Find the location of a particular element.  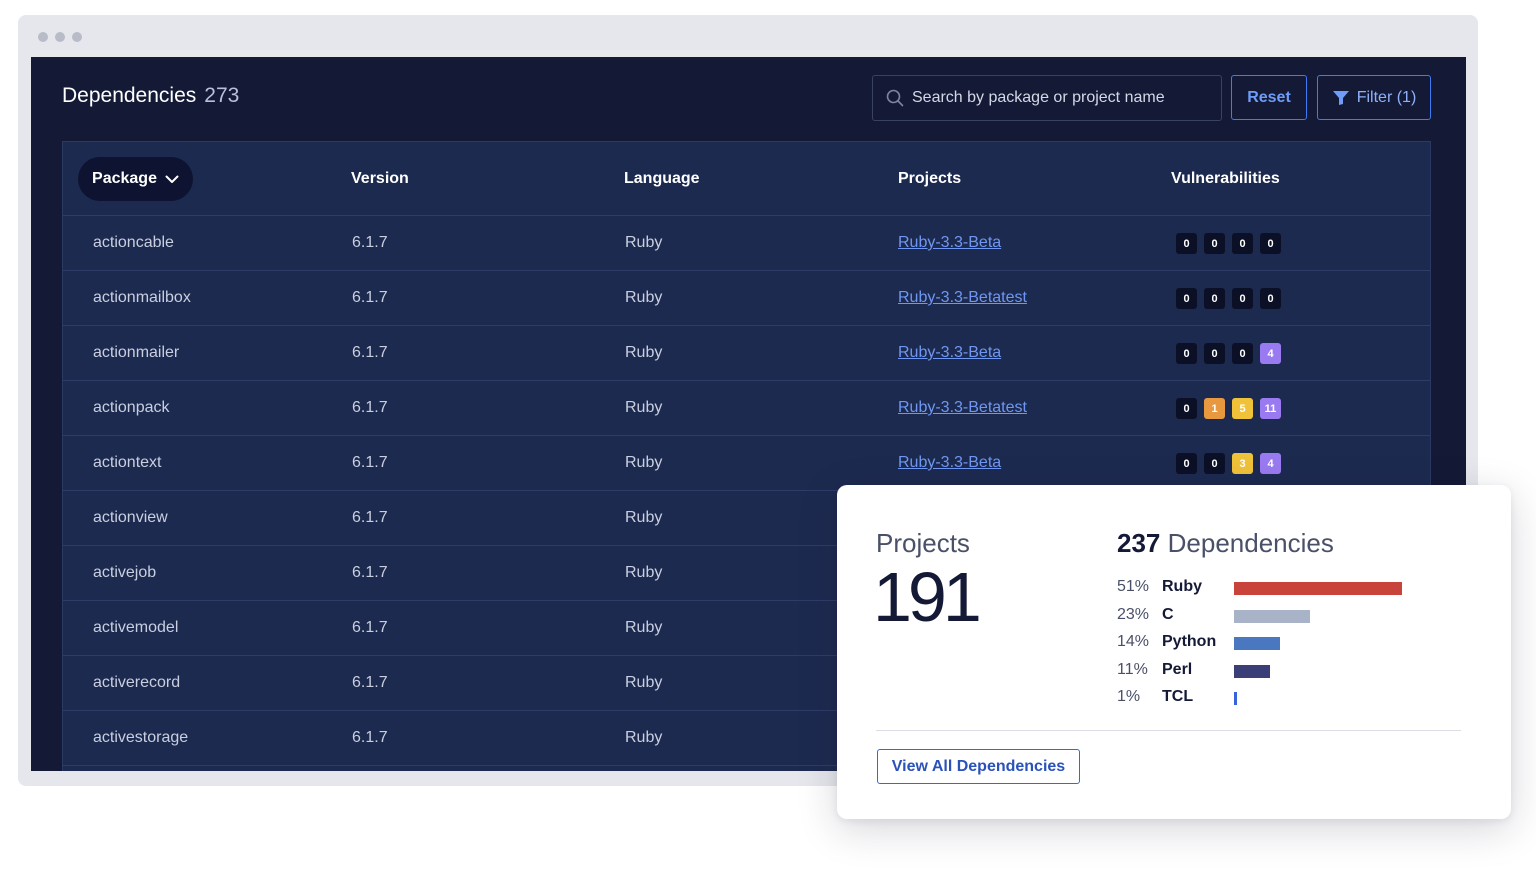

language-name: TCL is located at coordinates (1178, 696).